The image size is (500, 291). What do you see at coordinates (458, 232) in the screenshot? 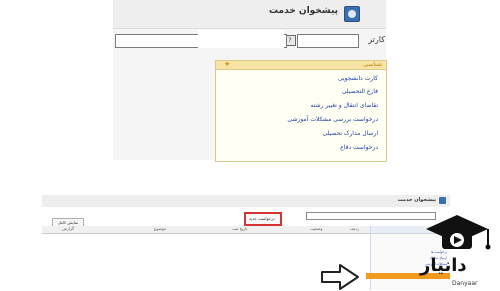
I see `watermark-logo-icon` at bounding box center [458, 232].